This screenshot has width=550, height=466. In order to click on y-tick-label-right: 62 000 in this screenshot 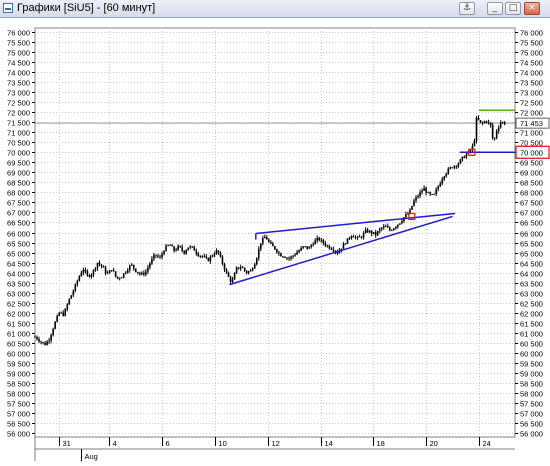, I will do `click(531, 314)`.